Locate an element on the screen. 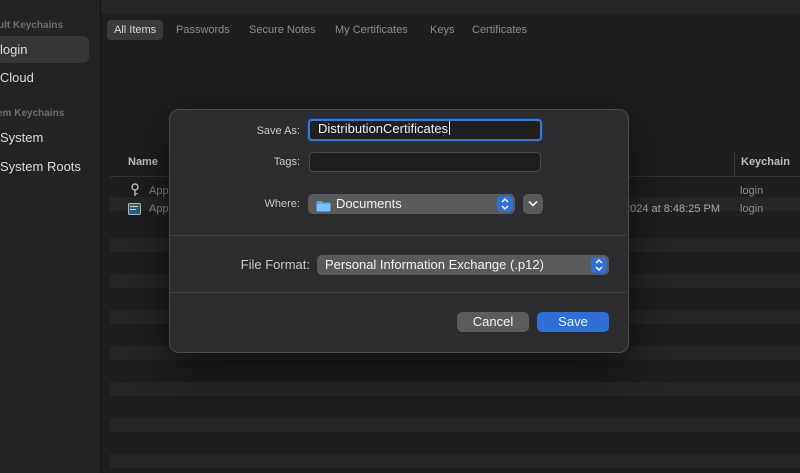 Image resolution: width=800 pixels, height=473 pixels. sidebar-item-login: login is located at coordinates (13, 49).